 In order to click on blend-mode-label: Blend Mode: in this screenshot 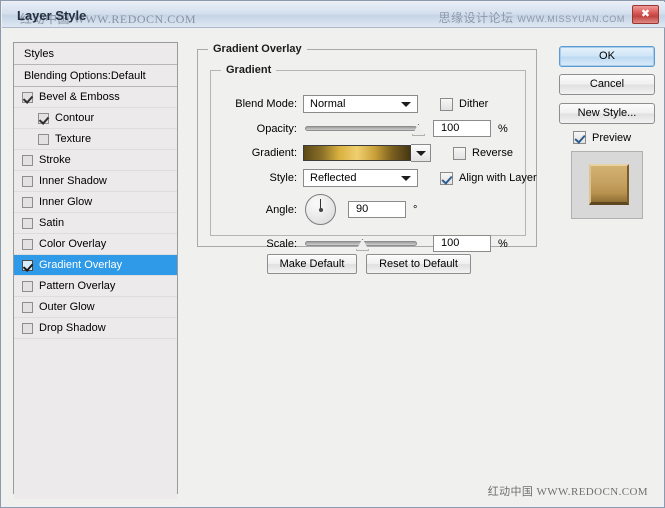, I will do `click(266, 104)`.